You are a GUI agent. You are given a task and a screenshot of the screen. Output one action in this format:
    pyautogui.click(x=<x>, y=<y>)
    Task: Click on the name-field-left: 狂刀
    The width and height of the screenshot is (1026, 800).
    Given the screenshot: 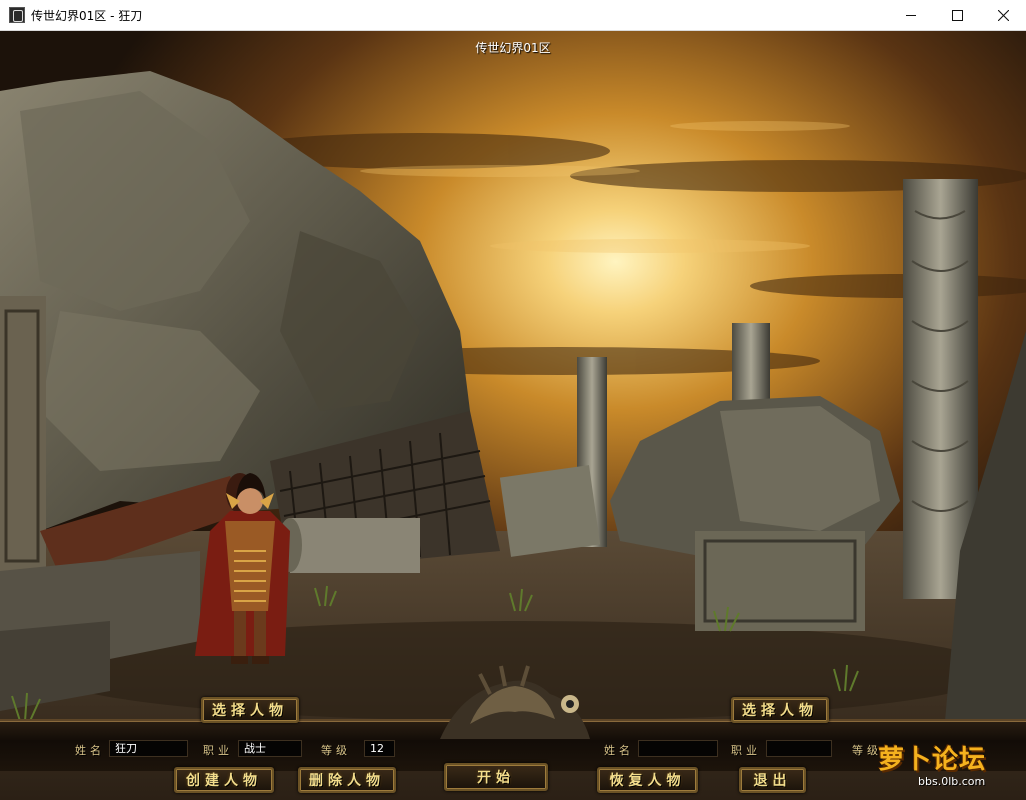 What is the action you would take?
    pyautogui.click(x=148, y=748)
    